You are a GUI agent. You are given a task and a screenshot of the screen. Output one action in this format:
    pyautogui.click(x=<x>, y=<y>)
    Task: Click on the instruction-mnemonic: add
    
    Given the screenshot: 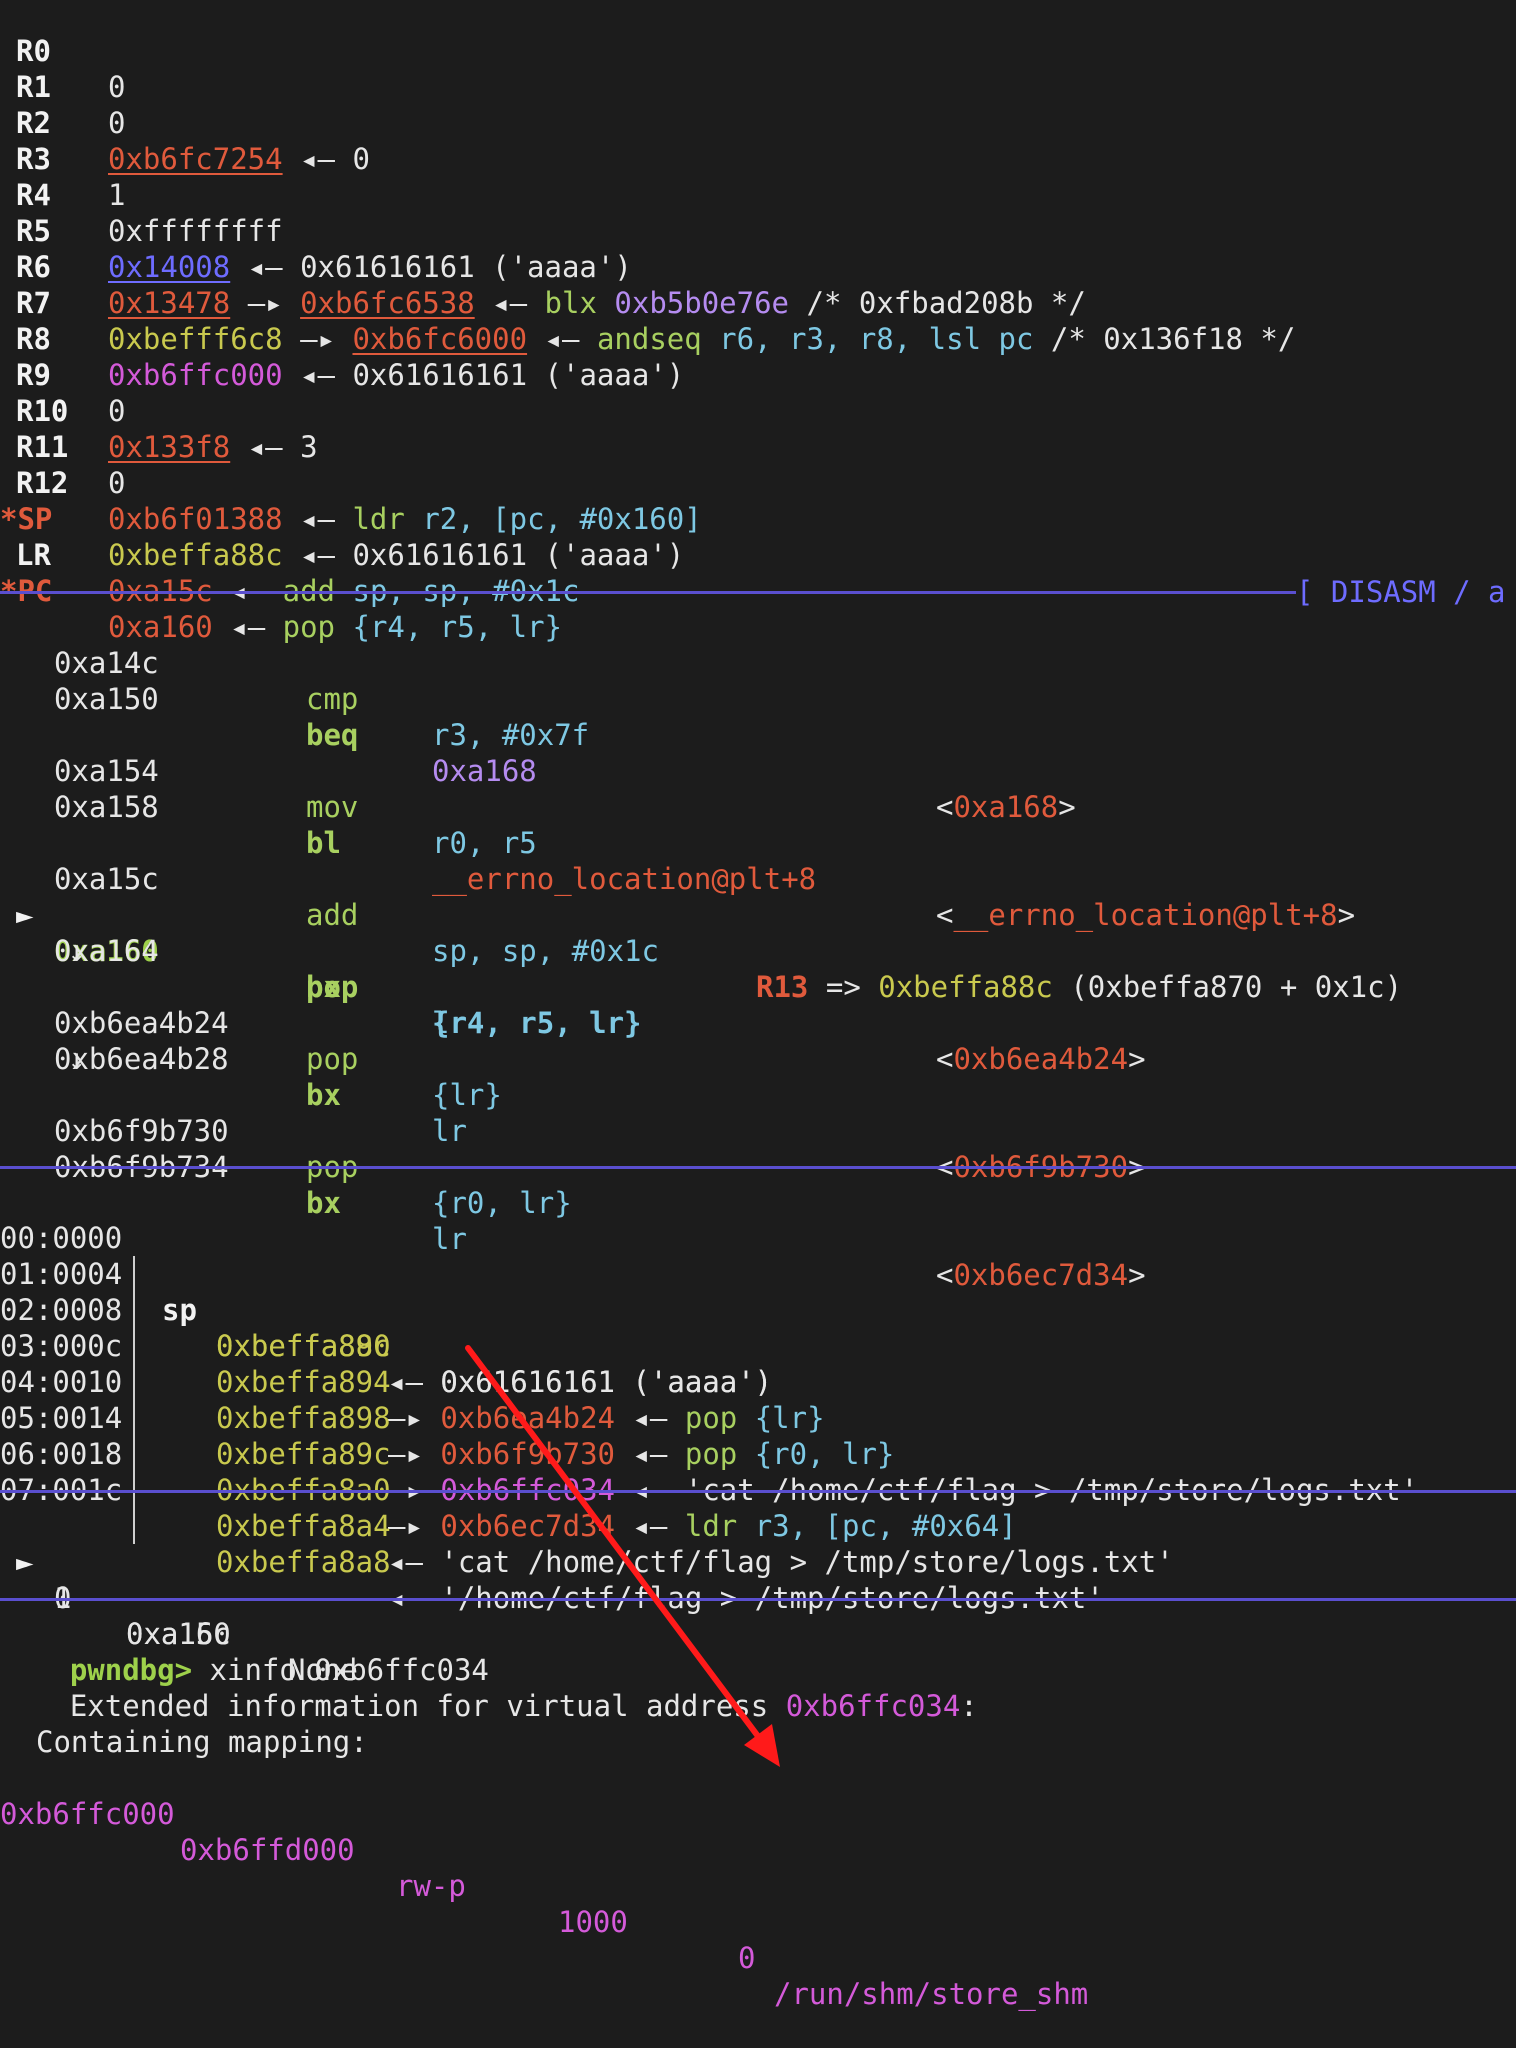 What is the action you would take?
    pyautogui.click(x=332, y=915)
    